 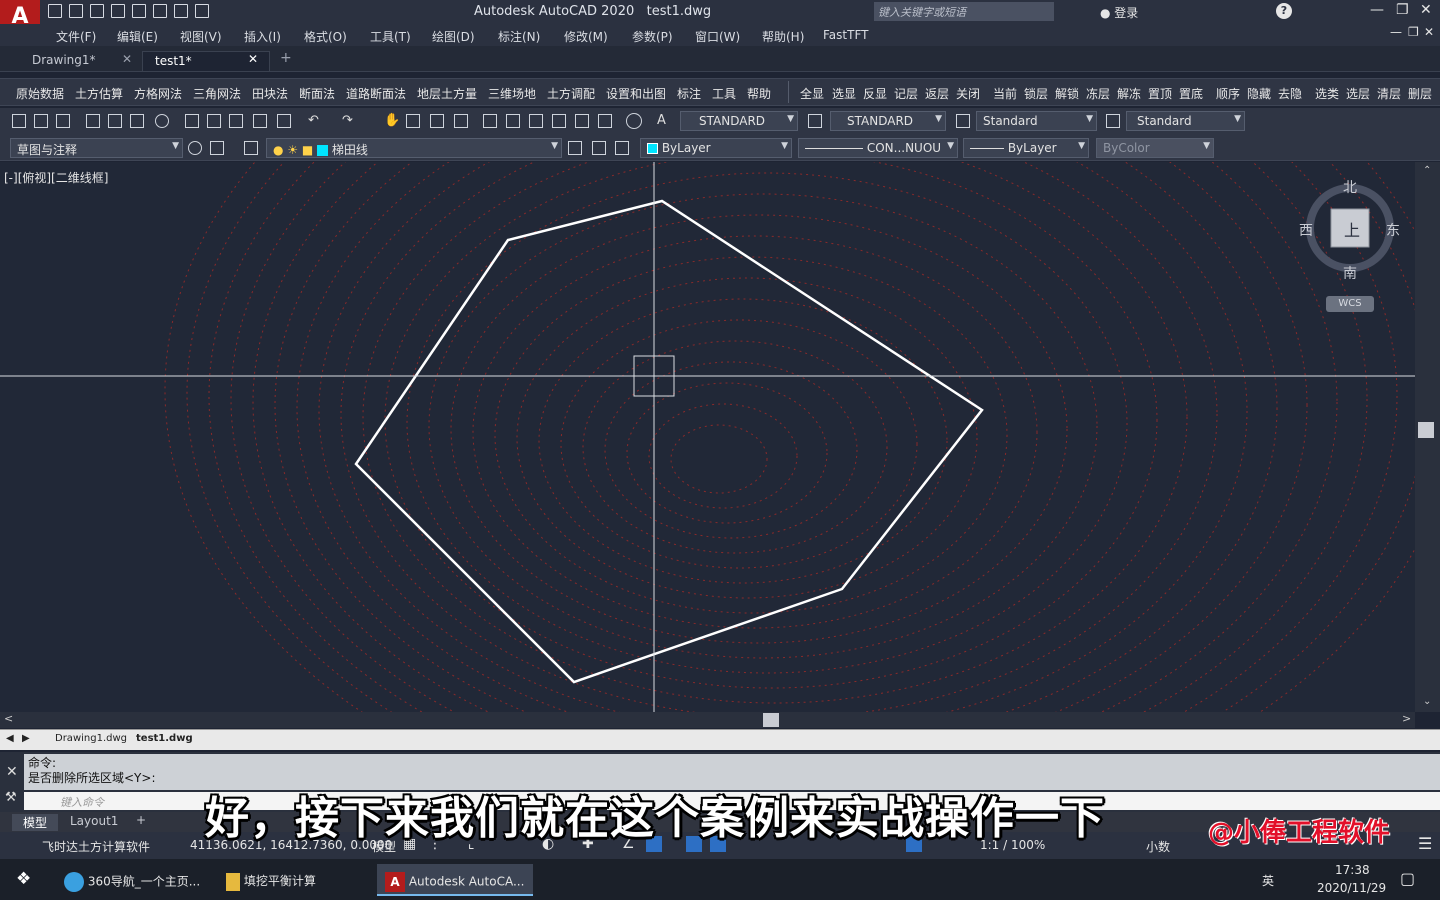 I want to click on clear-layer: 清层, so click(x=1389, y=93).